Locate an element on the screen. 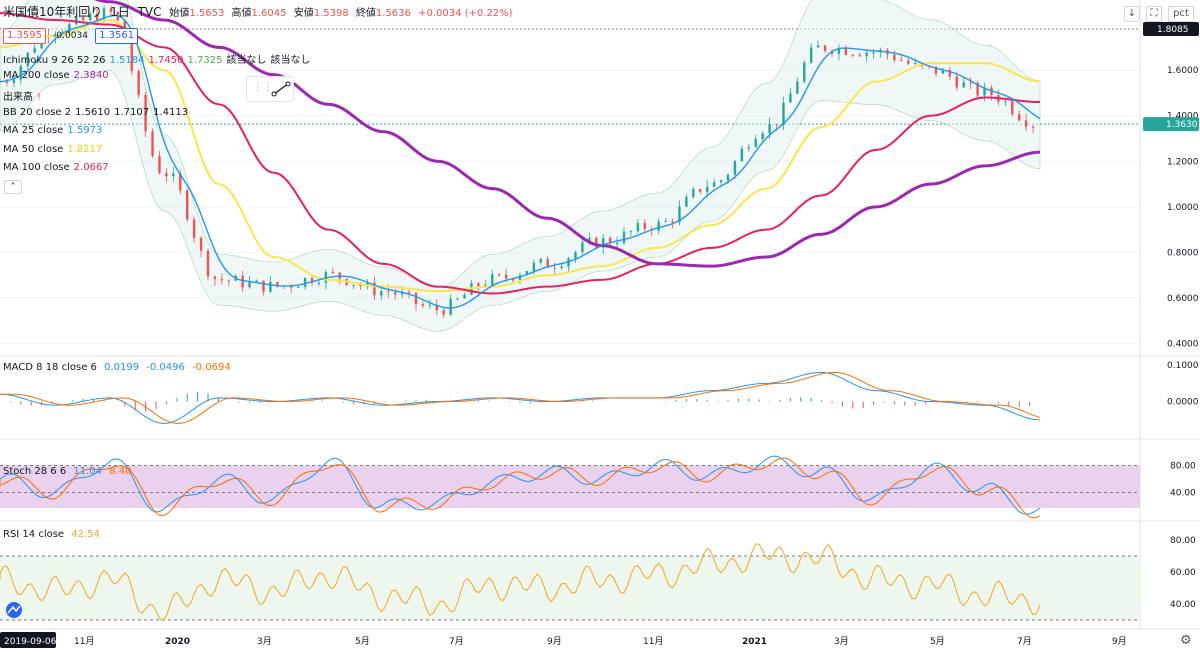 The width and height of the screenshot is (1200, 654). fullscreen-icon: ⛶ is located at coordinates (1154, 14).